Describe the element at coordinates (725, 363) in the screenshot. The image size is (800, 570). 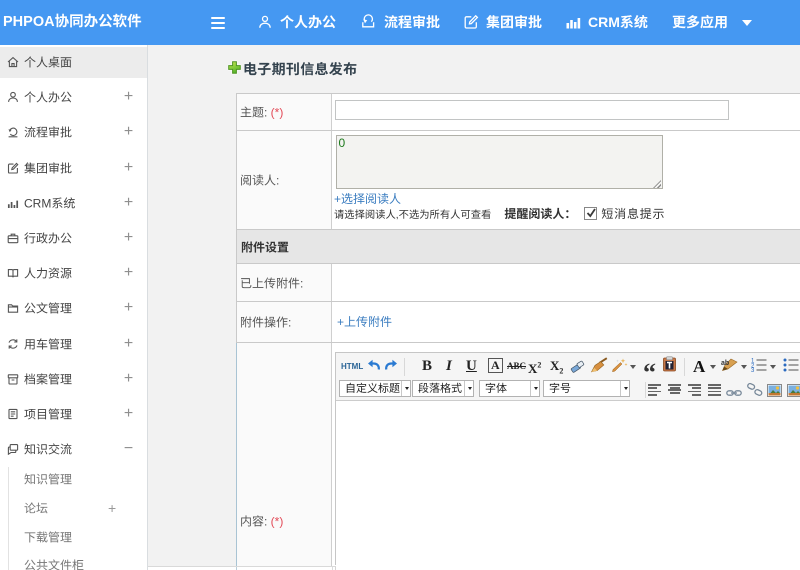
I see `svg-text: ab` at that location.